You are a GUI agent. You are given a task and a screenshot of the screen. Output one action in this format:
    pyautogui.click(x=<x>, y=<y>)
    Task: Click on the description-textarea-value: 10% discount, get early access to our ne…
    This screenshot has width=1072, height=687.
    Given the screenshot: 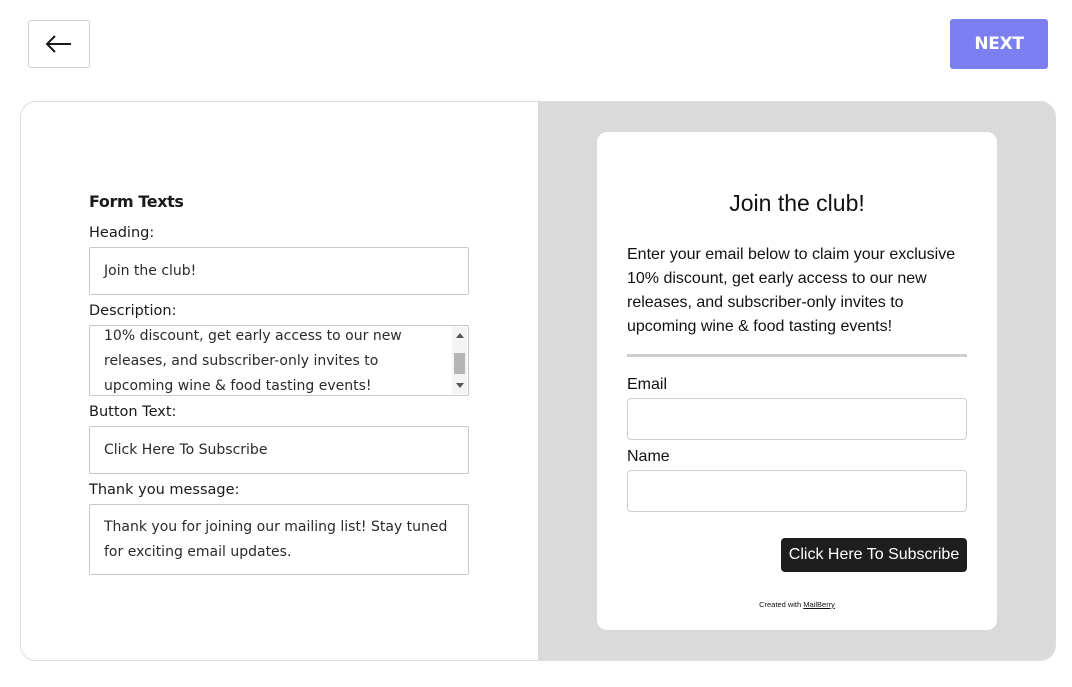 What is the action you would take?
    pyautogui.click(x=253, y=361)
    